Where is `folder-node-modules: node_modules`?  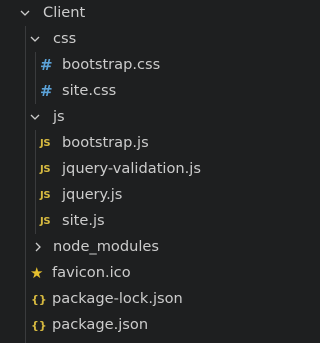 folder-node-modules: node_modules is located at coordinates (116, 247).